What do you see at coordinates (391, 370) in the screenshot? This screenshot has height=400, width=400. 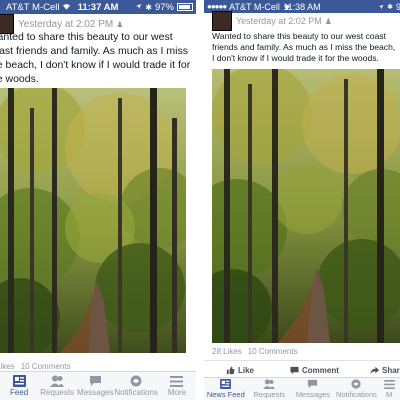 I see `share-label: Share` at bounding box center [391, 370].